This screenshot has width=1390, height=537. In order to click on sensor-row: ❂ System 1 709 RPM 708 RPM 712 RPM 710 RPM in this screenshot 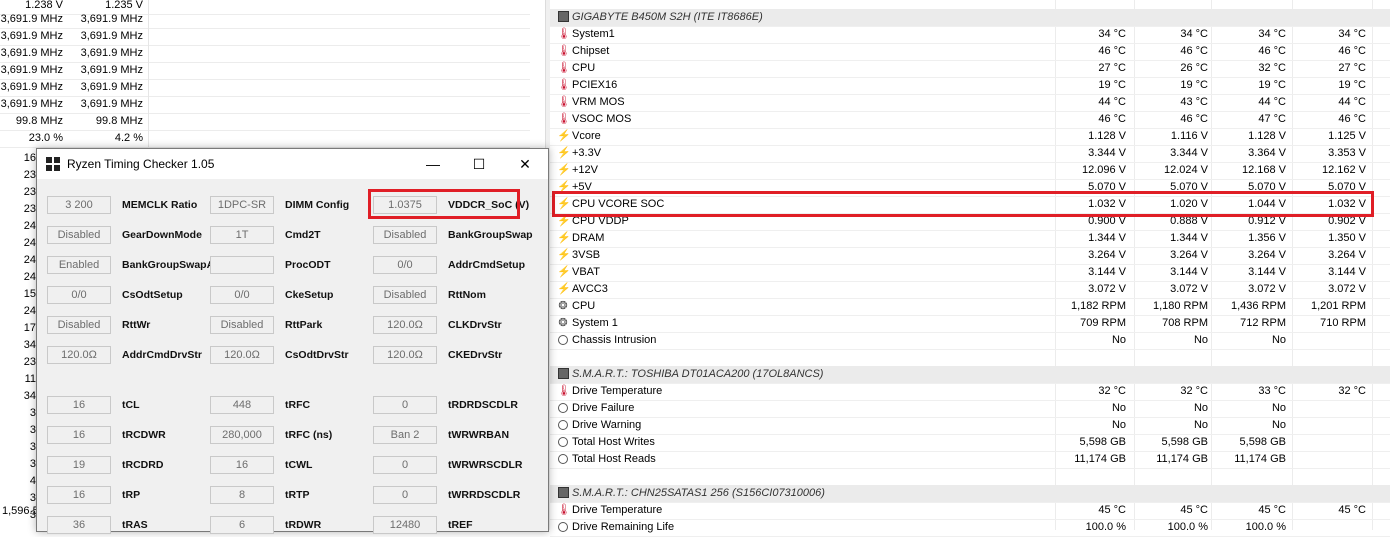, I will do `click(970, 324)`.